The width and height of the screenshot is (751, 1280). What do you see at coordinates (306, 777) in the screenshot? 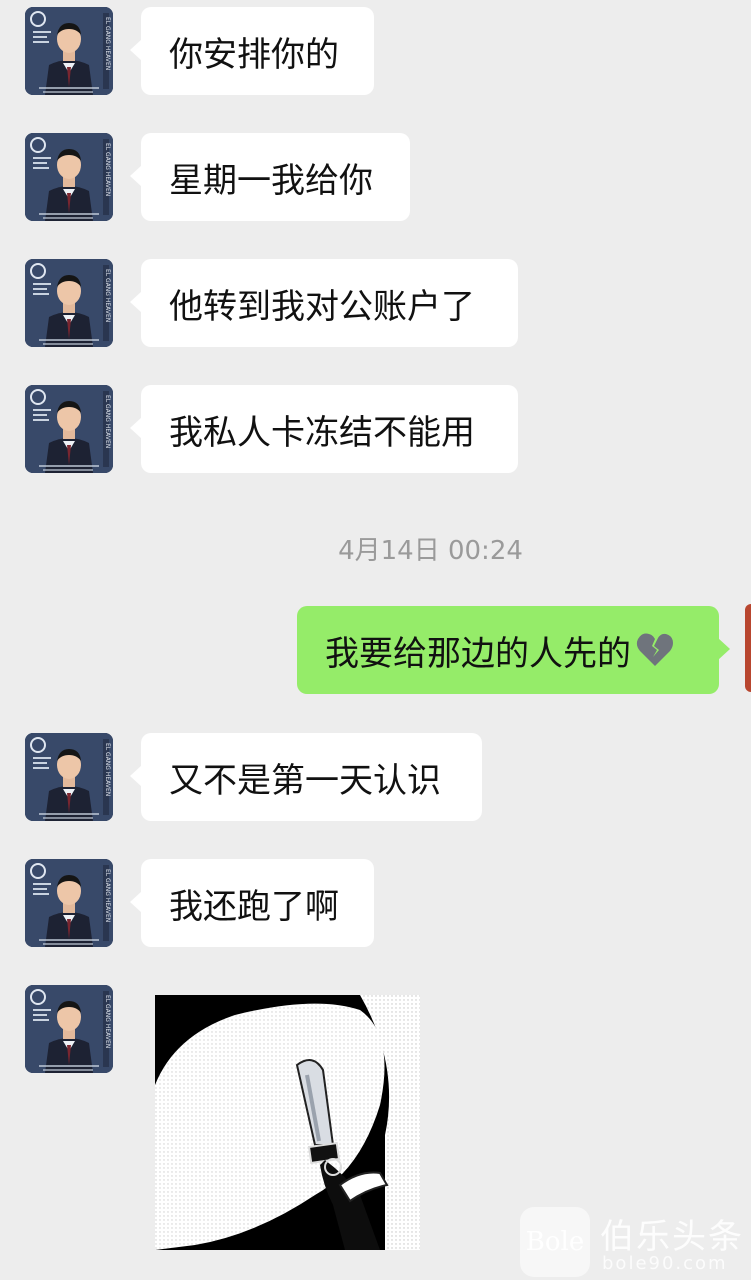
I see `incoming-message-bubble: 又不是第一天认识` at bounding box center [306, 777].